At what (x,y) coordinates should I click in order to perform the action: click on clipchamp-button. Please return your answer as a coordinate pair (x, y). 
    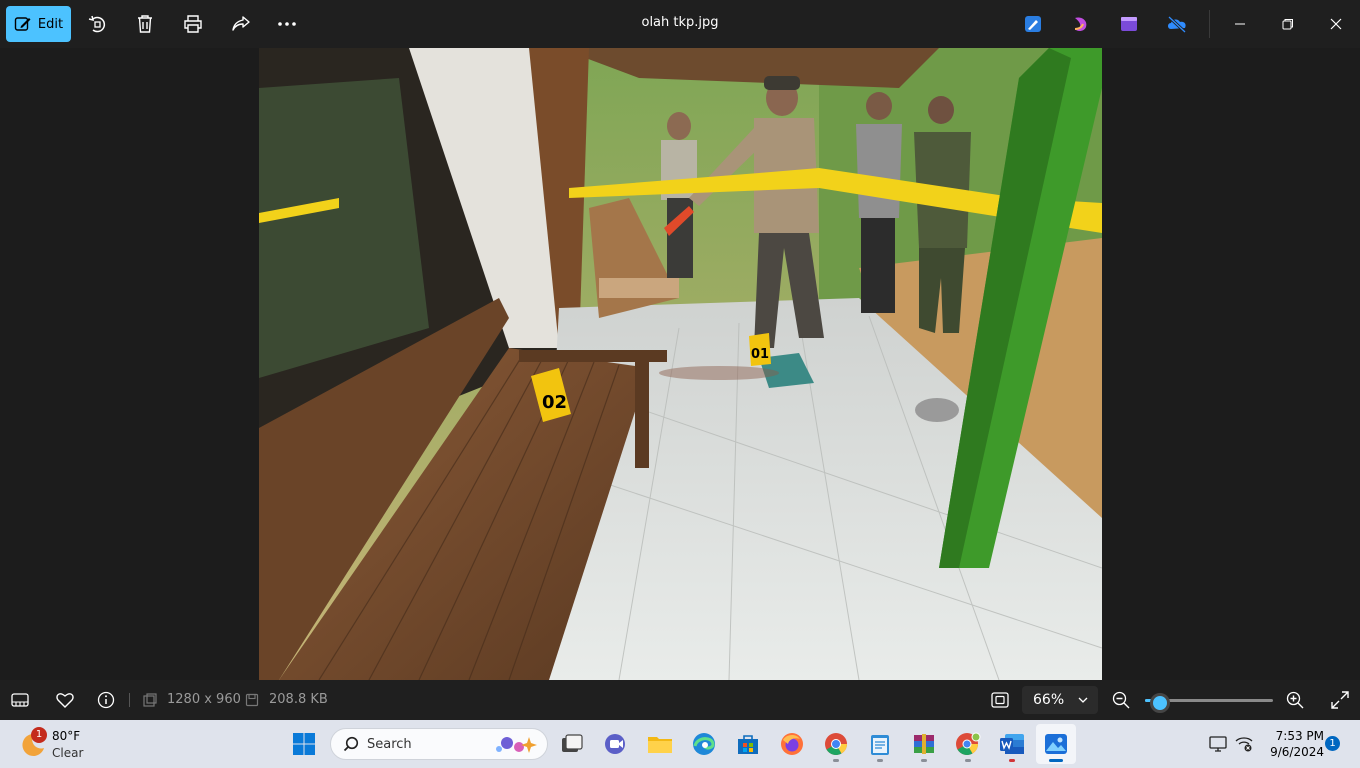
    Looking at the image, I should click on (1081, 24).